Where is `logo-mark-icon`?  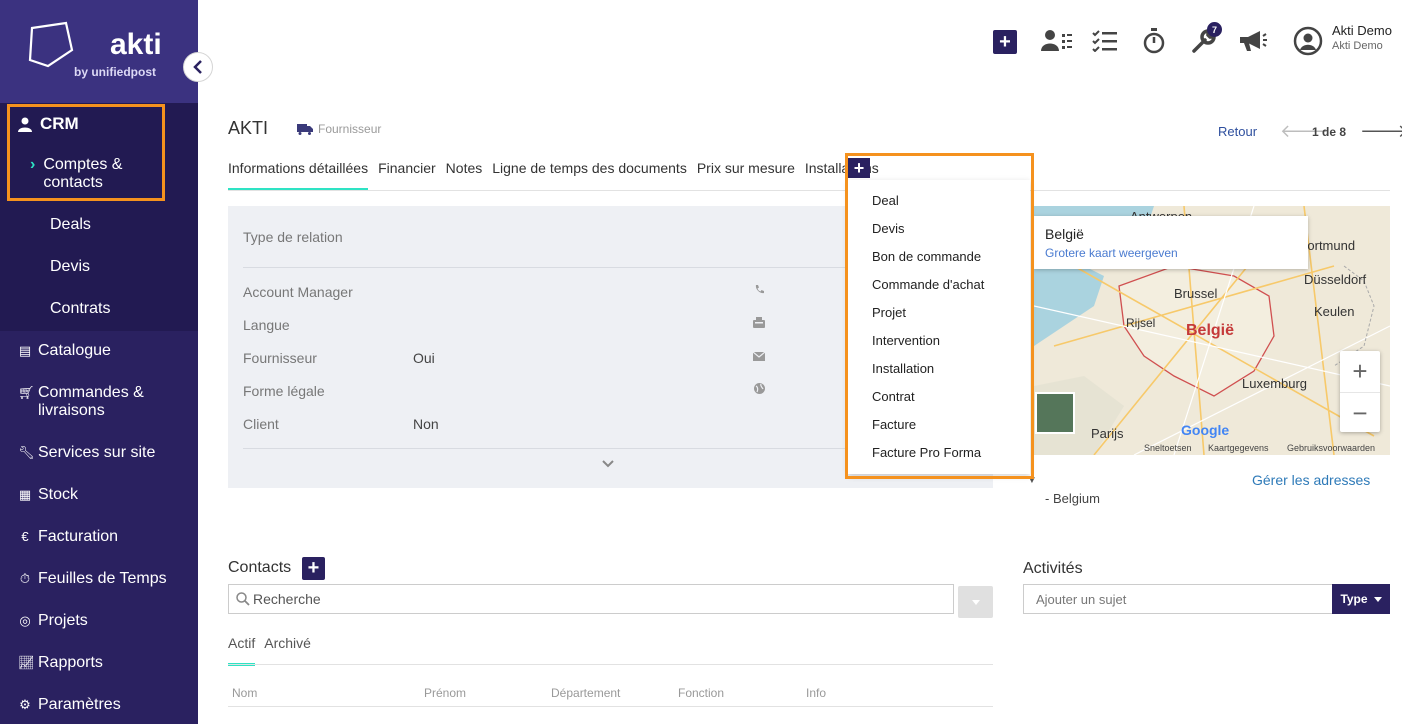
logo-mark-icon is located at coordinates (51, 44).